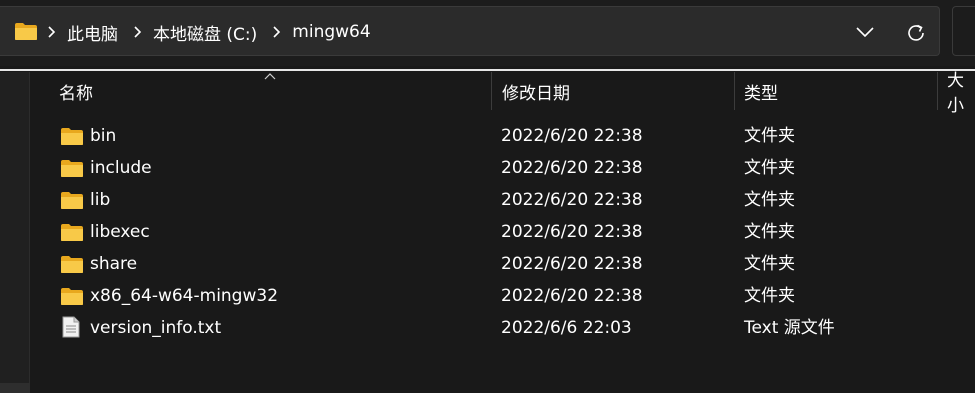 The width and height of the screenshot is (975, 393). I want to click on column-header-name: 名称, so click(76, 91).